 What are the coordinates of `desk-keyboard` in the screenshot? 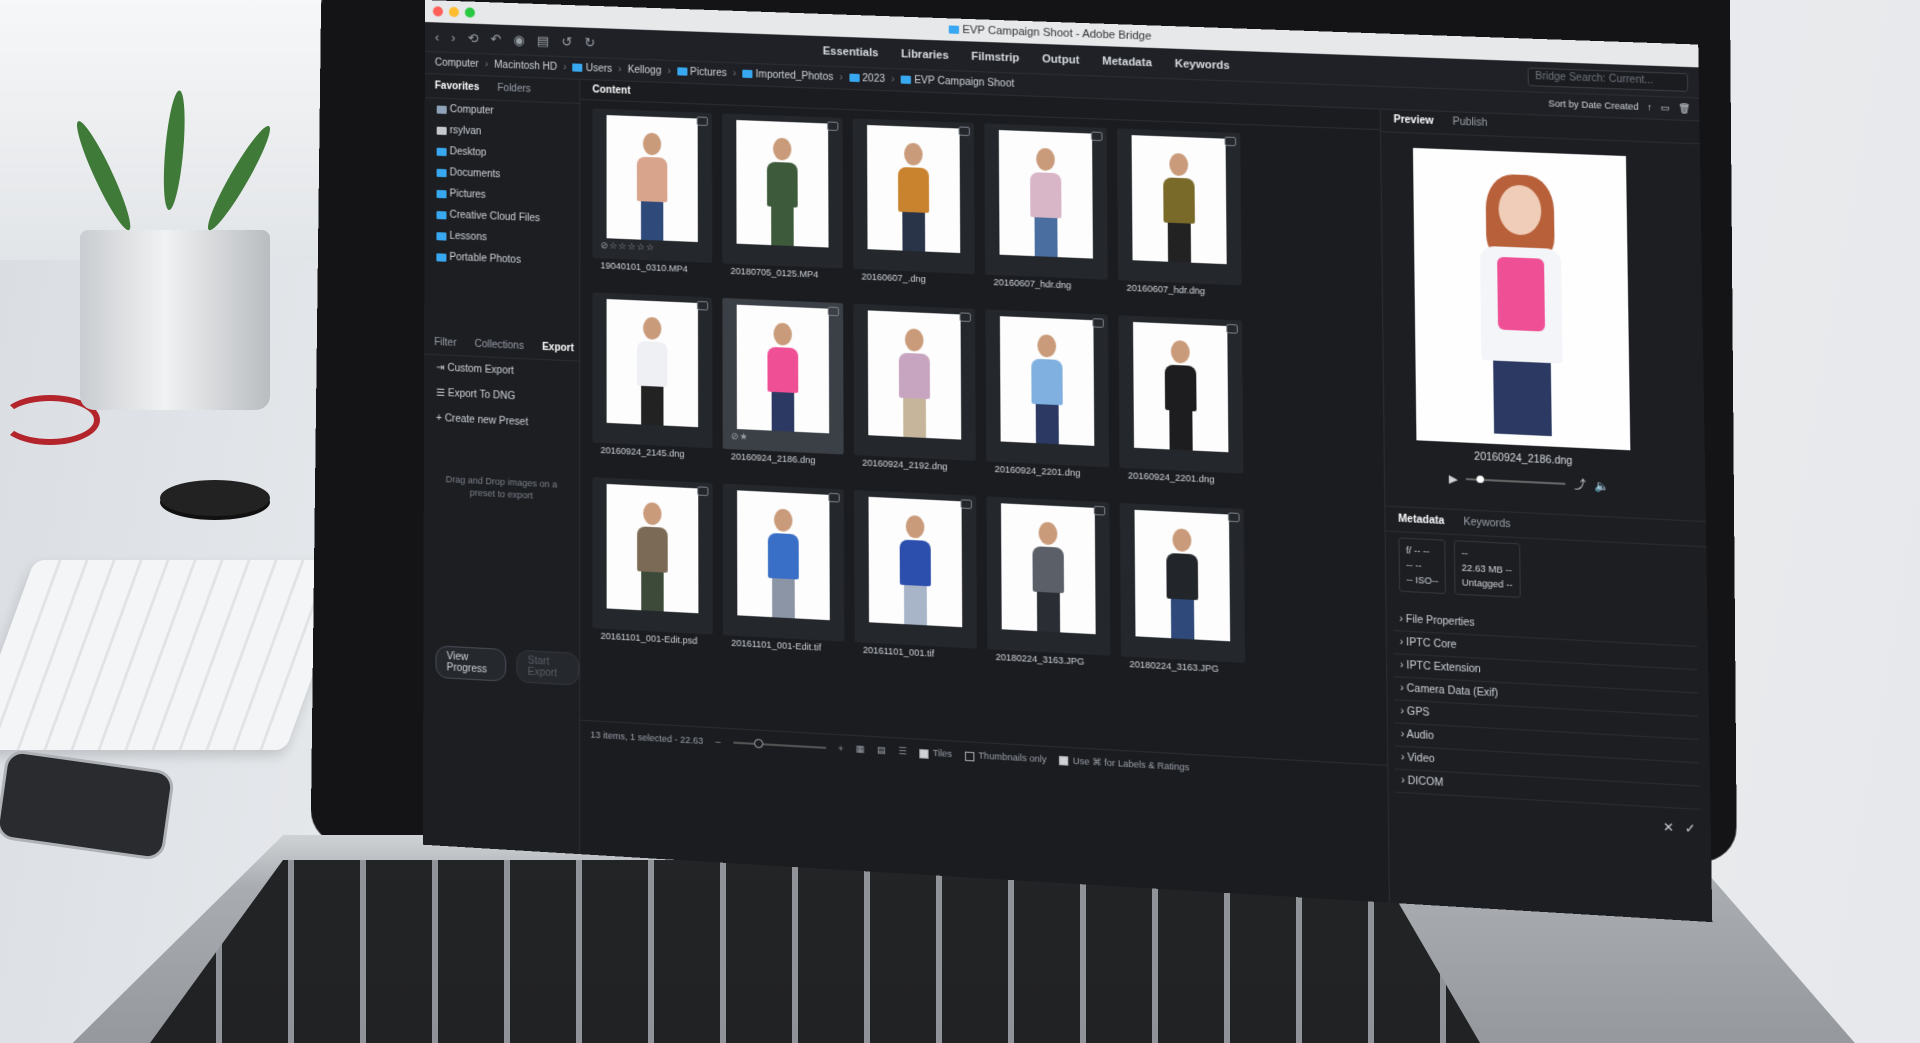 It's located at (177, 655).